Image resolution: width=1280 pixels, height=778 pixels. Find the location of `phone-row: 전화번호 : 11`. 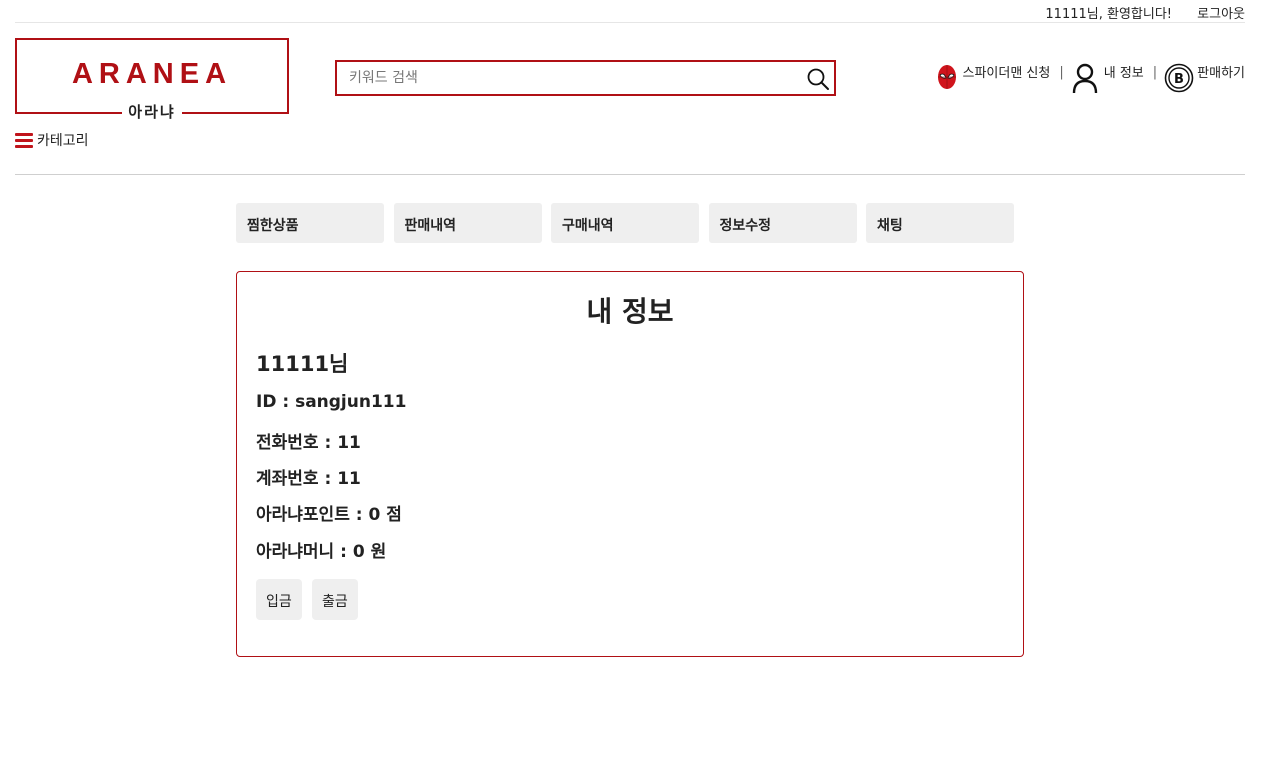

phone-row: 전화번호 : 11 is located at coordinates (308, 443).